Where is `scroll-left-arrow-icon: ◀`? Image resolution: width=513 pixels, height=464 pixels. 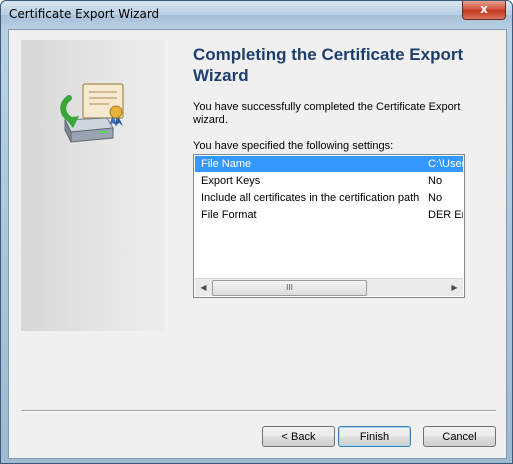 scroll-left-arrow-icon: ◀ is located at coordinates (203, 287).